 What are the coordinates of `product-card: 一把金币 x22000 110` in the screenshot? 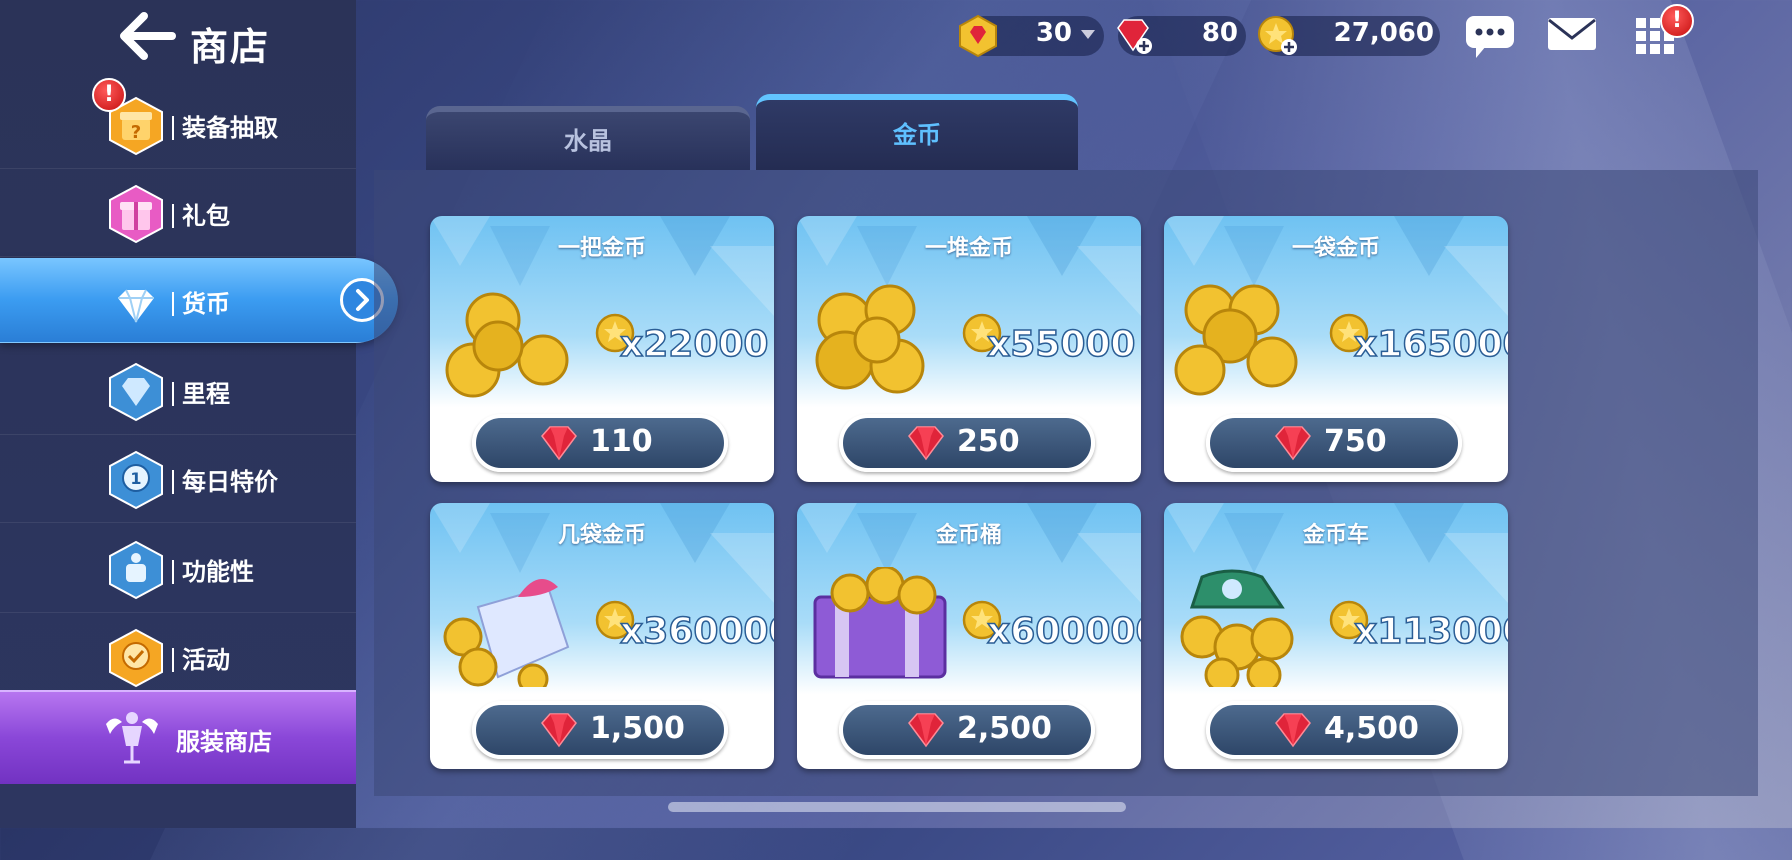 It's located at (602, 349).